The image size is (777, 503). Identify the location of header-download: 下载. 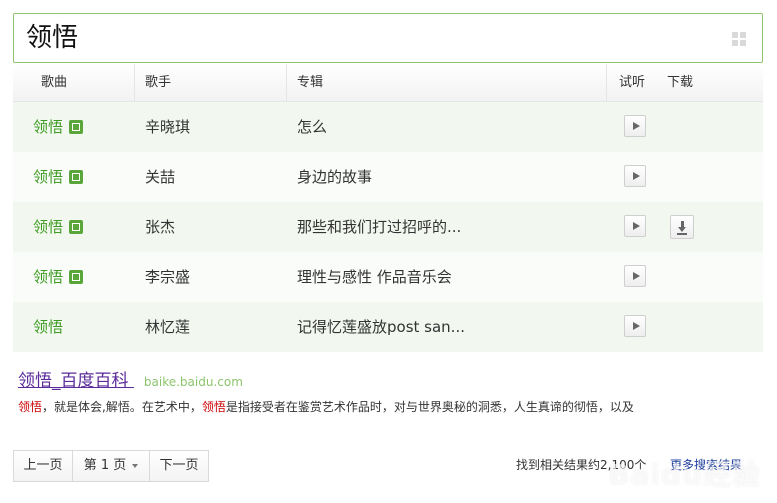
(680, 82).